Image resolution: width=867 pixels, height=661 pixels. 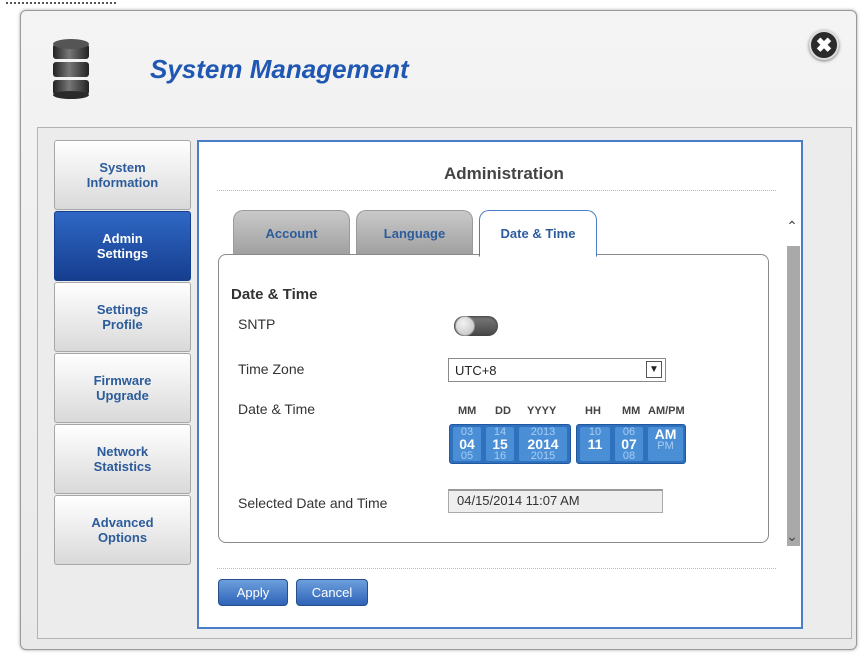 I want to click on minute-wheel: 06 07 08, so click(x=629, y=444).